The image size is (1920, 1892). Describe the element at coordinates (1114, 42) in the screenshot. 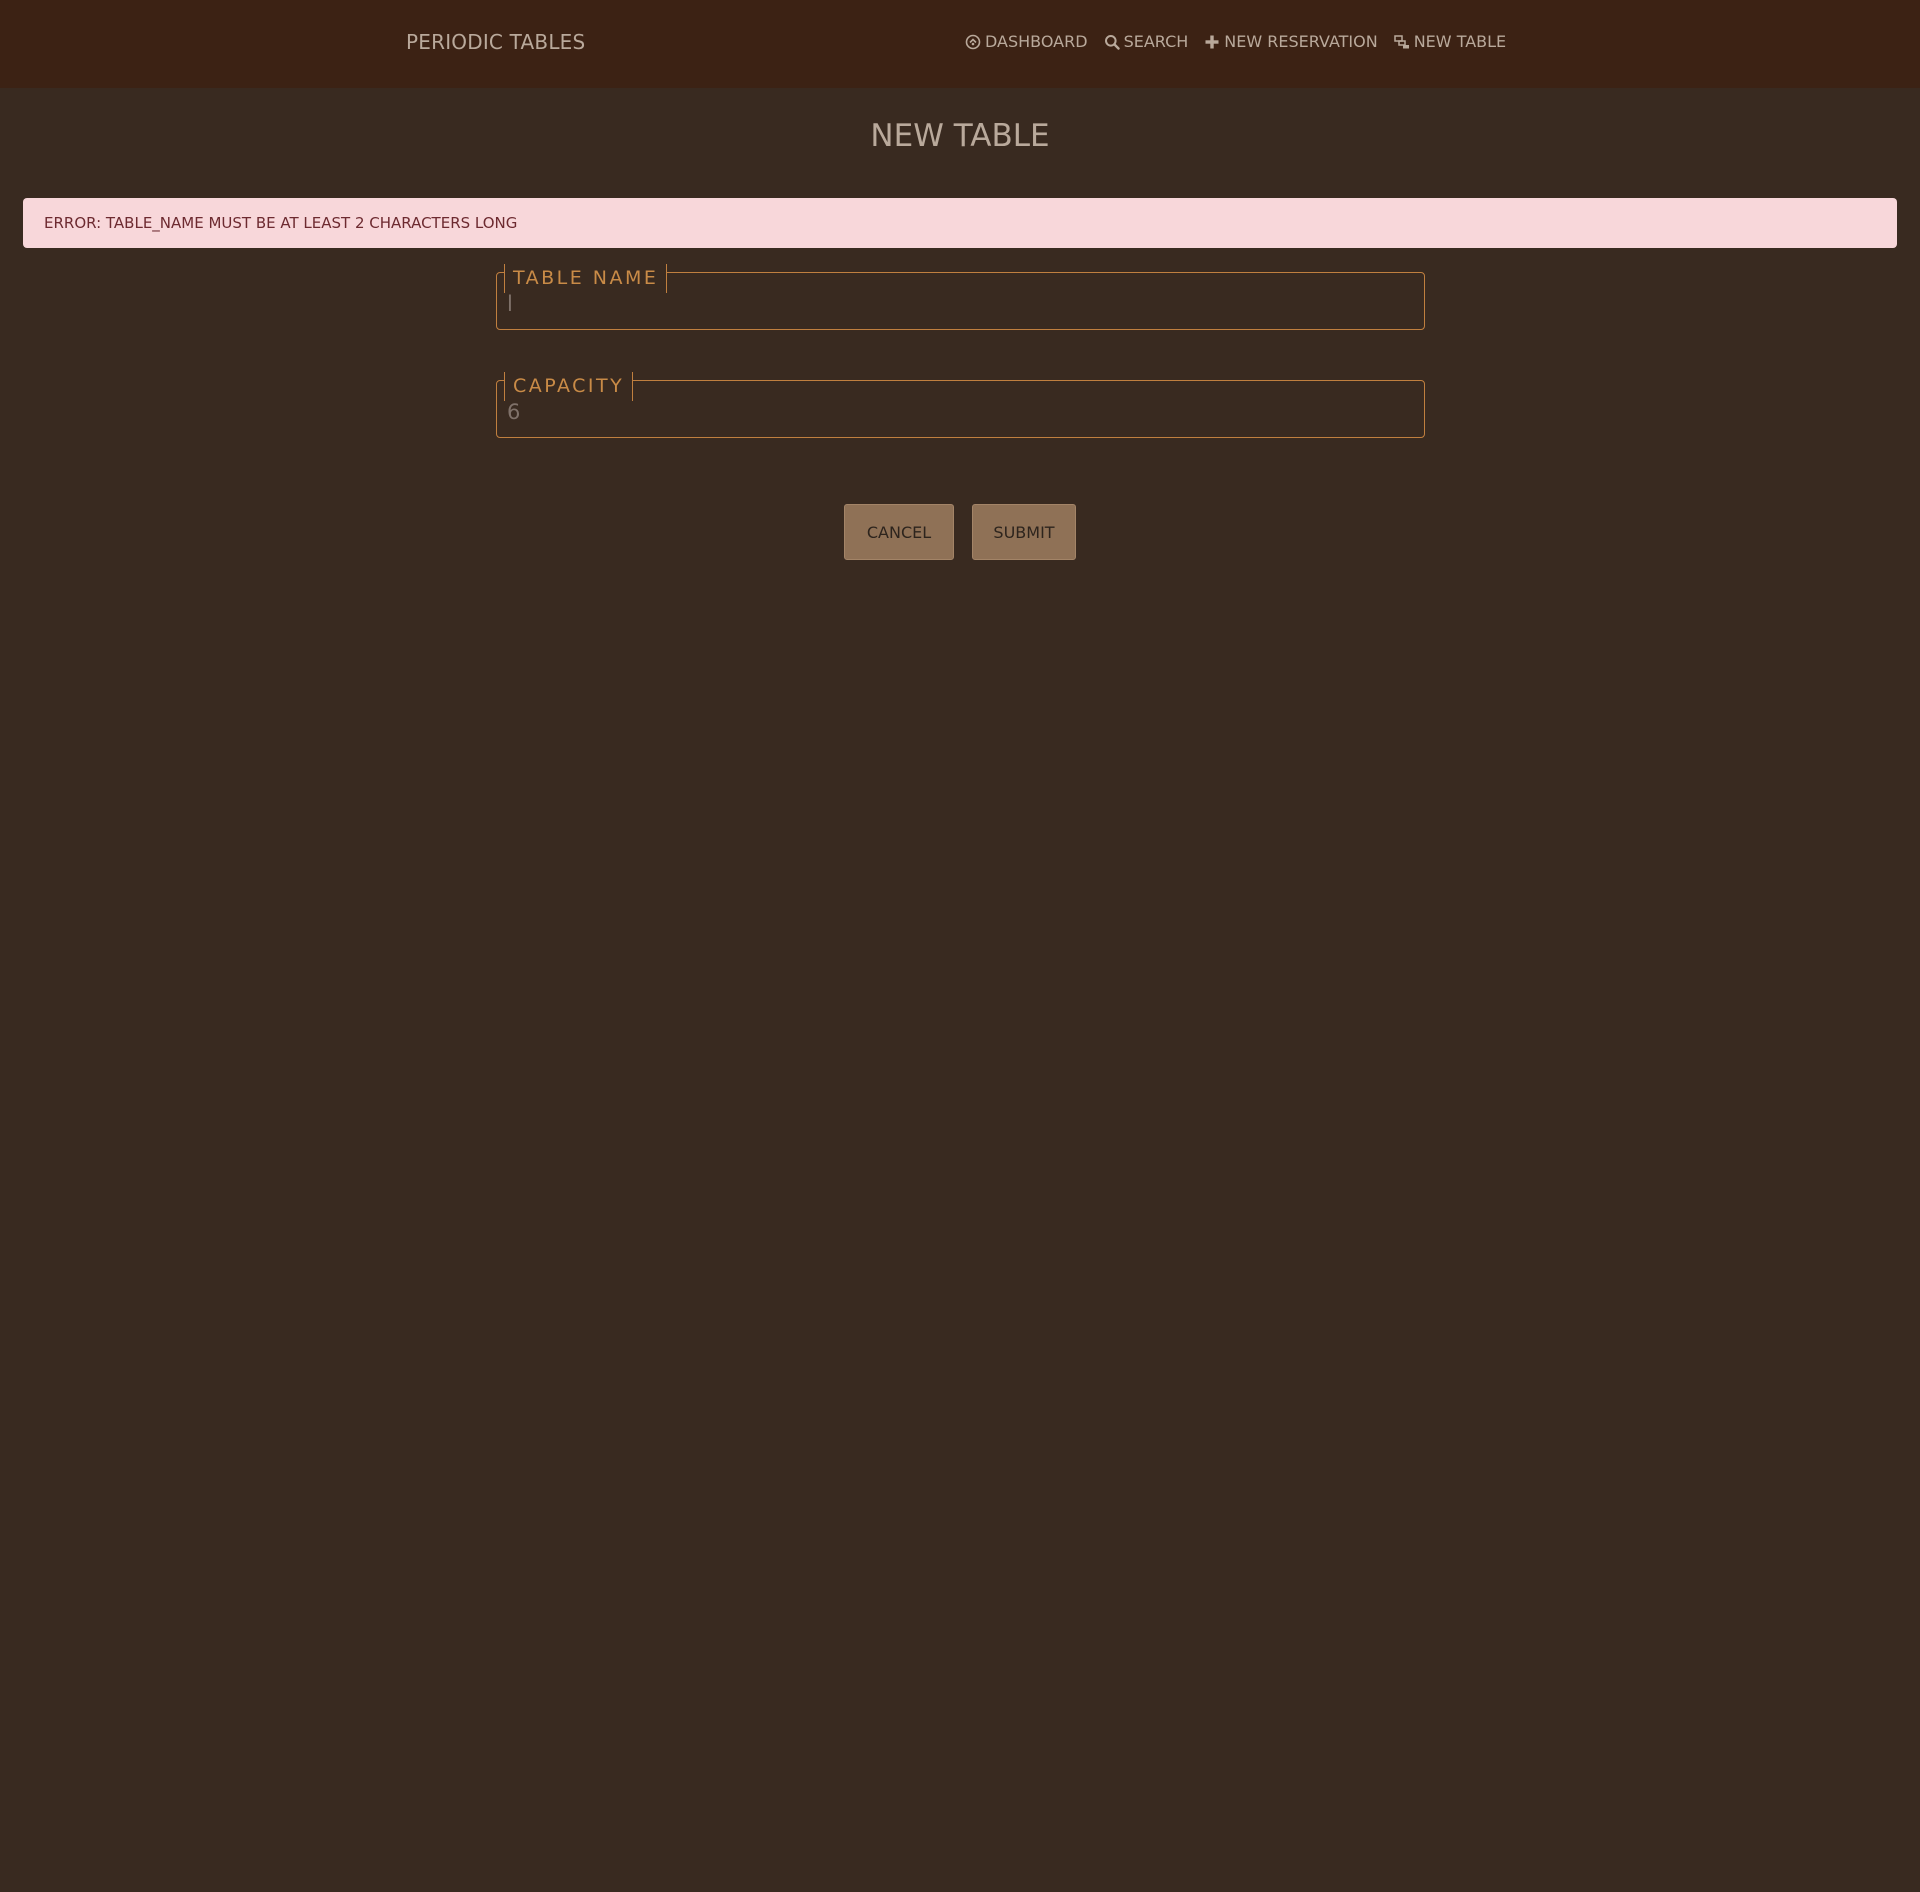

I see `search-icon` at that location.